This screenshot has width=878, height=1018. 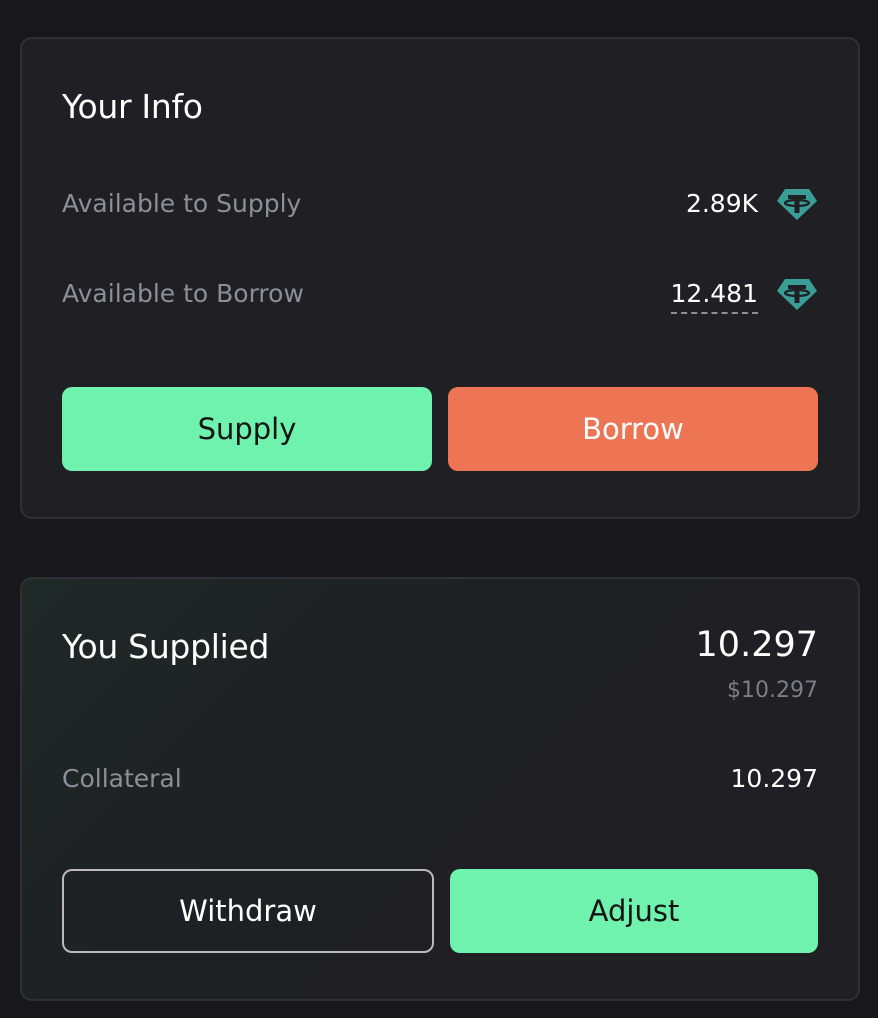 What do you see at coordinates (772, 690) in the screenshot?
I see `supplied-amount-usd: $10.297` at bounding box center [772, 690].